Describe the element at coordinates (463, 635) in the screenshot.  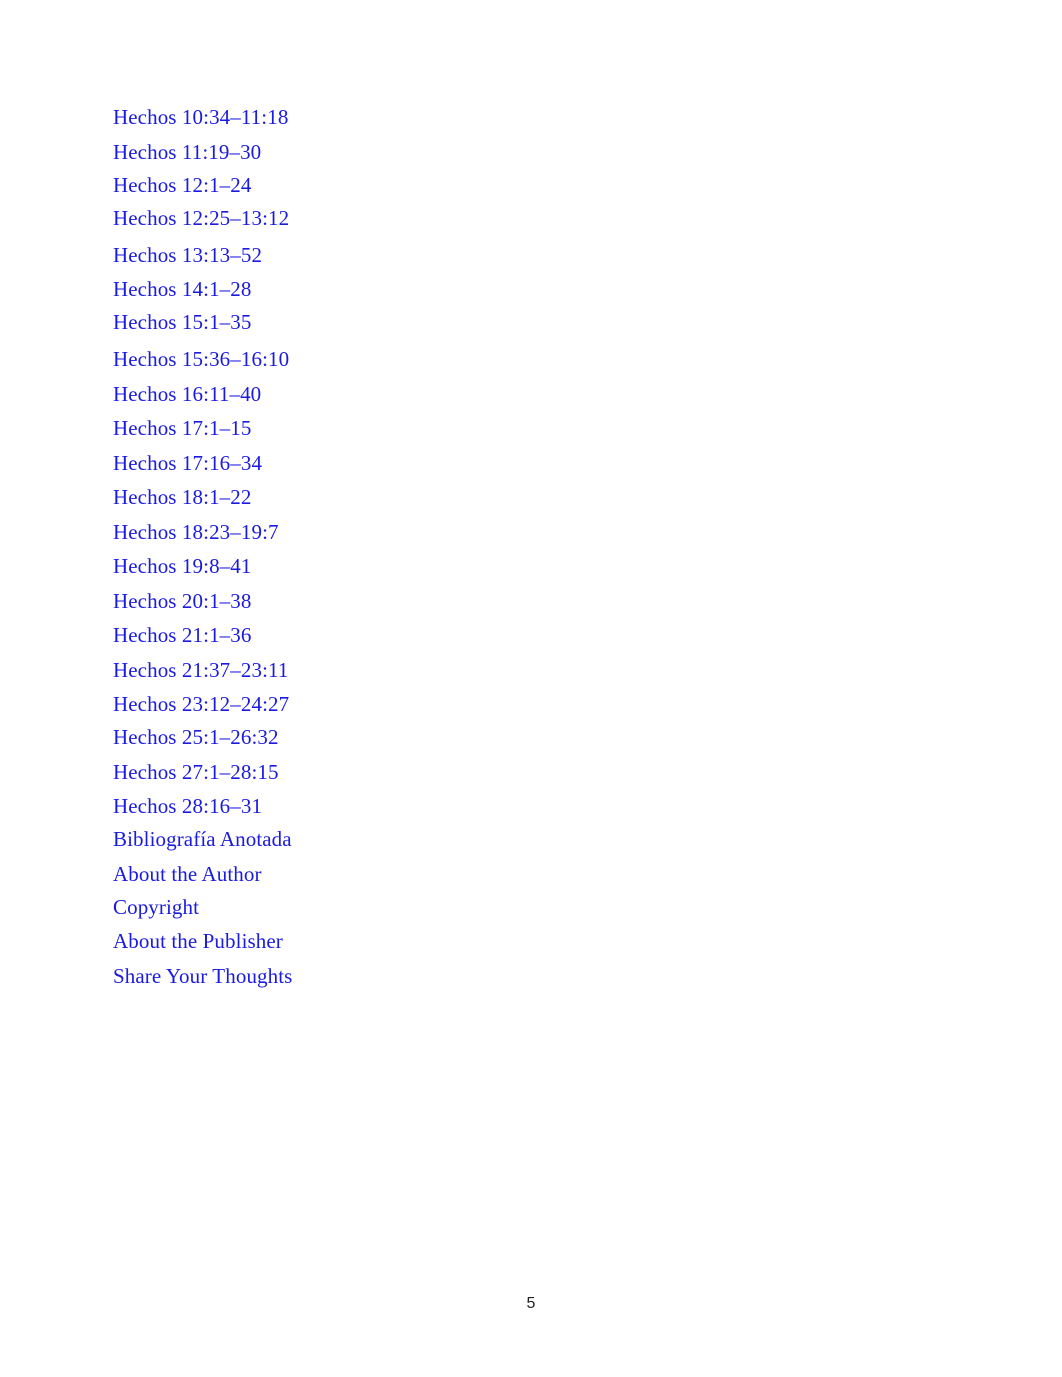
I see `toc-entry-link: Hechos 21:1–36` at that location.